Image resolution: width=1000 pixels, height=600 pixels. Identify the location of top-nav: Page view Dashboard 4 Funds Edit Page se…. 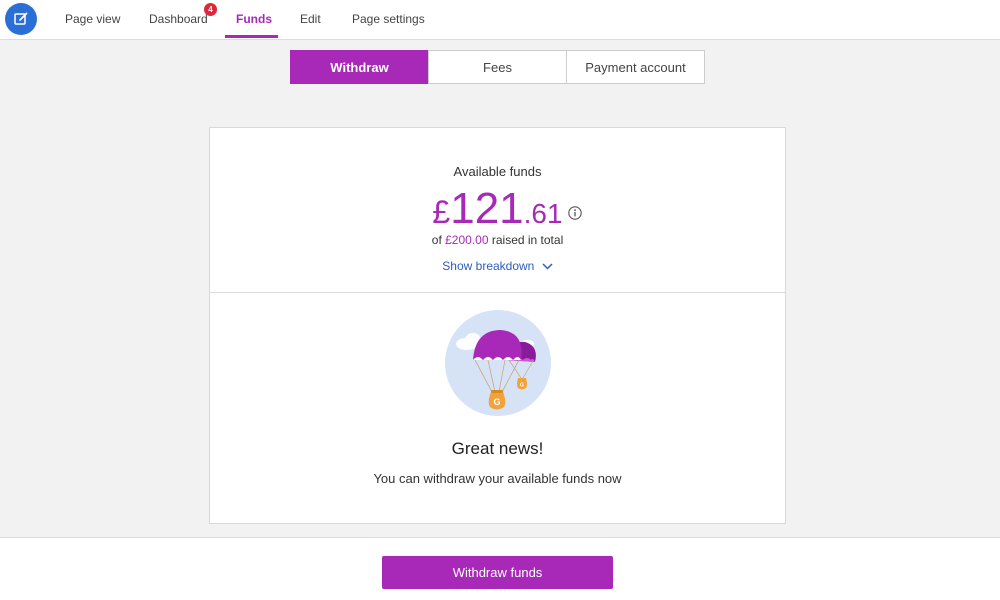
(500, 20).